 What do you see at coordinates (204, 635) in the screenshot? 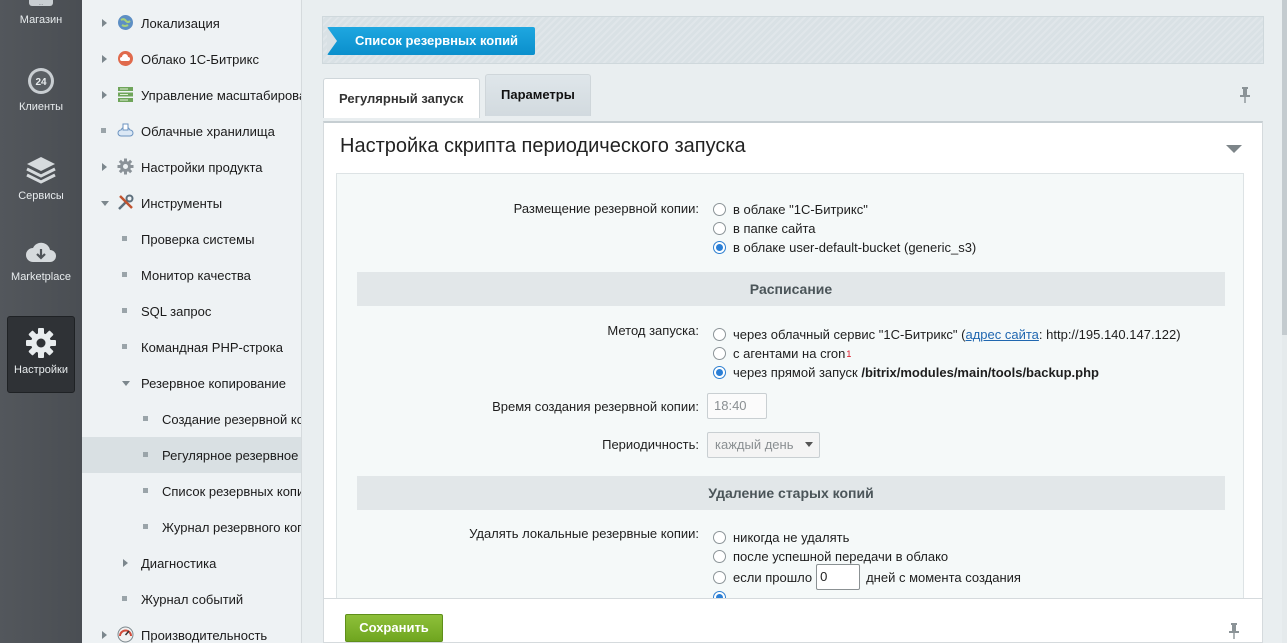
I see `menu-label: Производительность` at bounding box center [204, 635].